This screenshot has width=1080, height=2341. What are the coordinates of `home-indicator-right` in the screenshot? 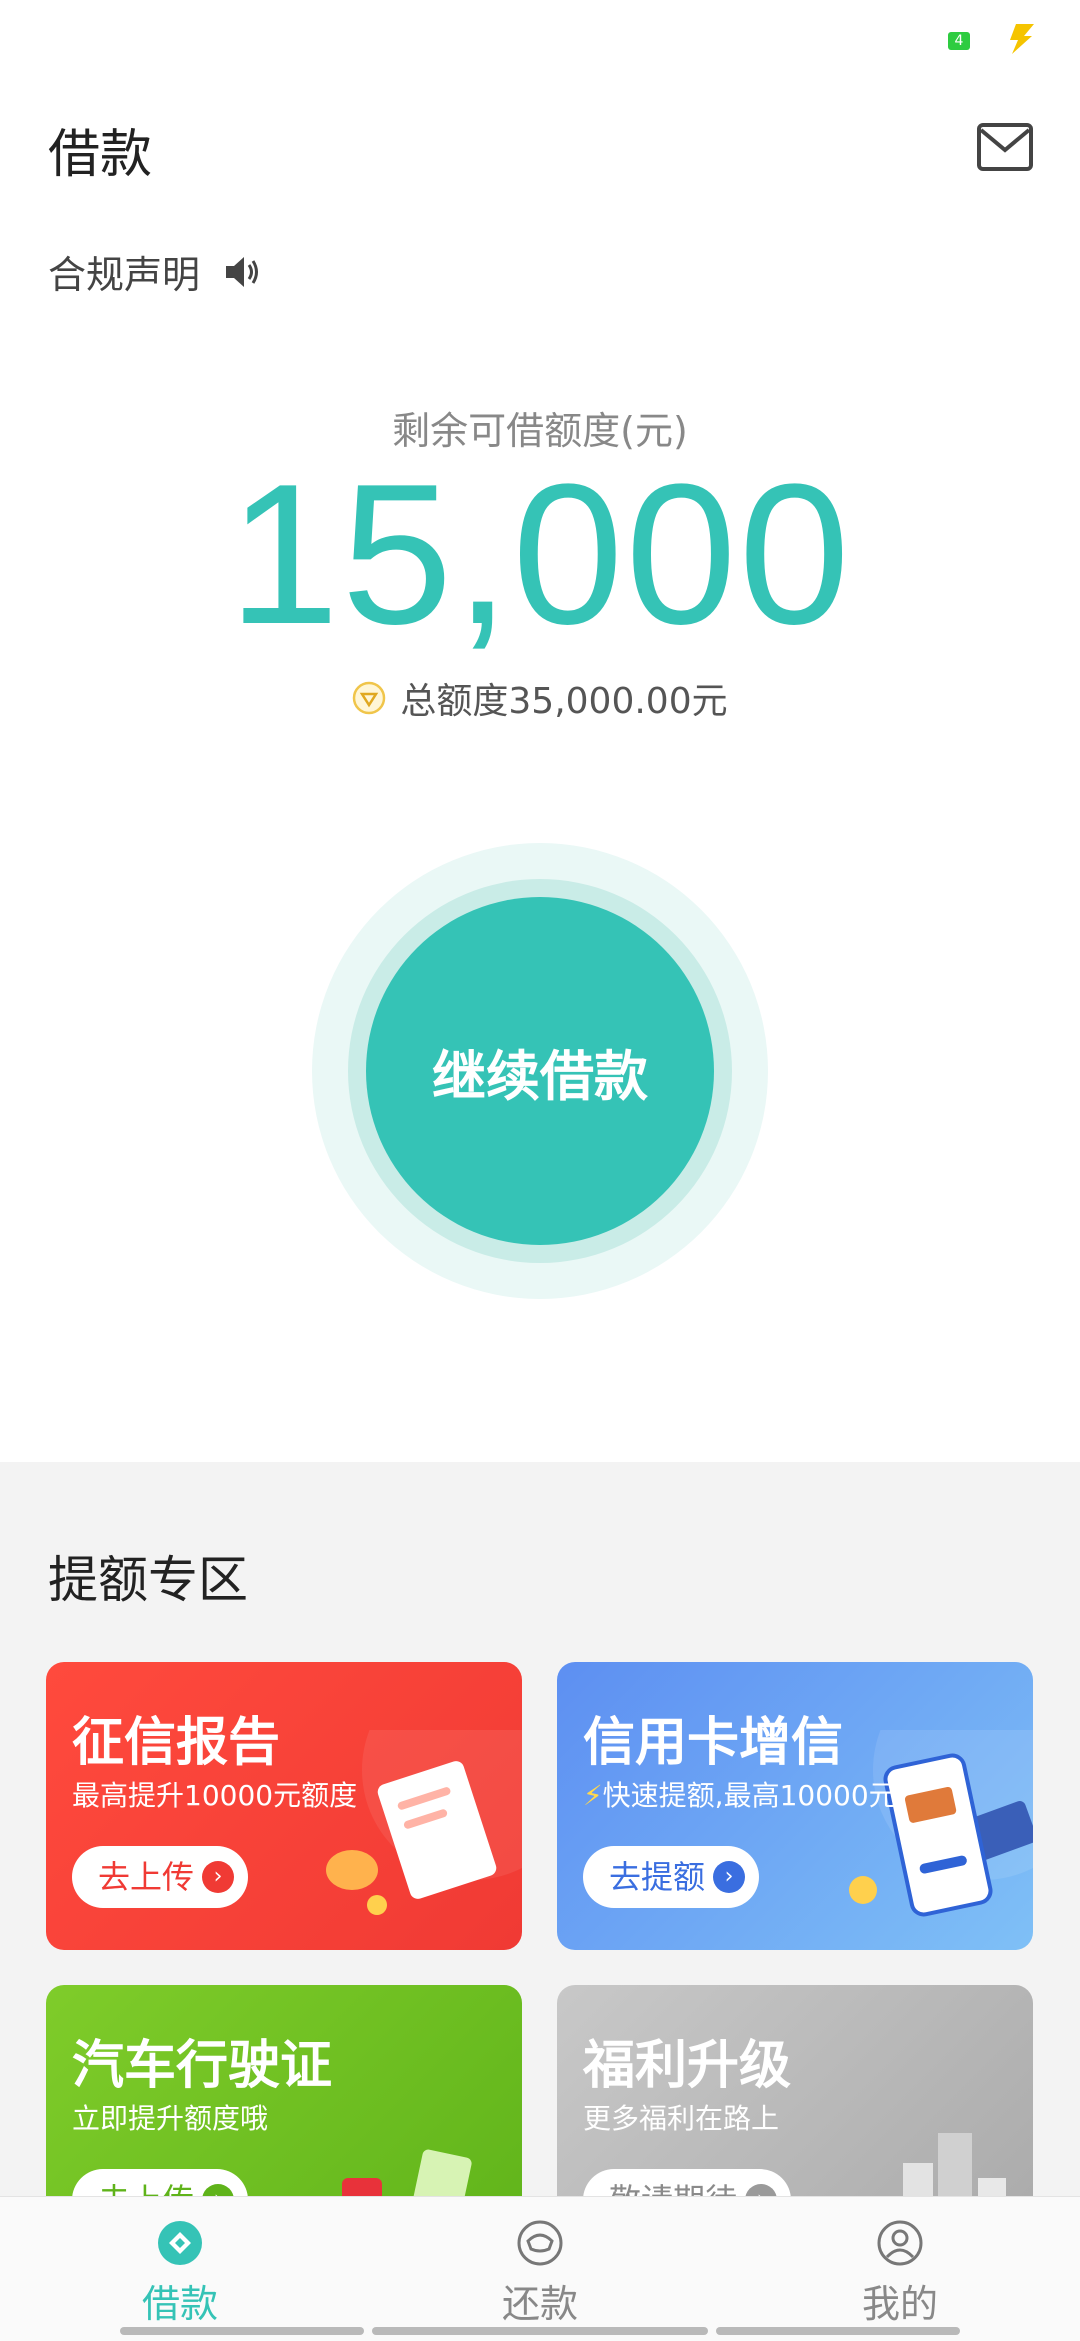 It's located at (838, 2331).